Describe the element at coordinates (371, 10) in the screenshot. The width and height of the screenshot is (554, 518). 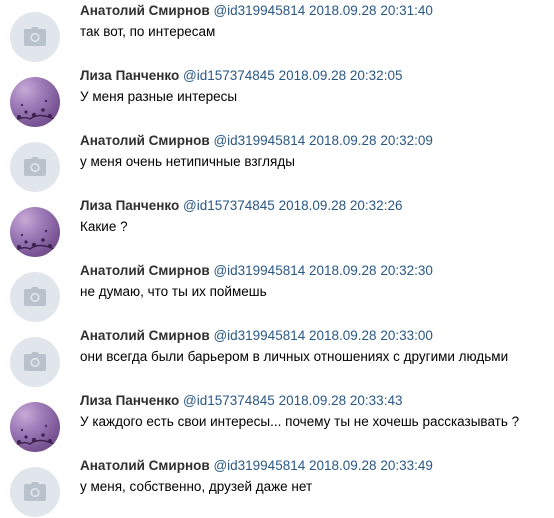
I see `message-timestamp: 2018.09.28 20:31:40` at that location.